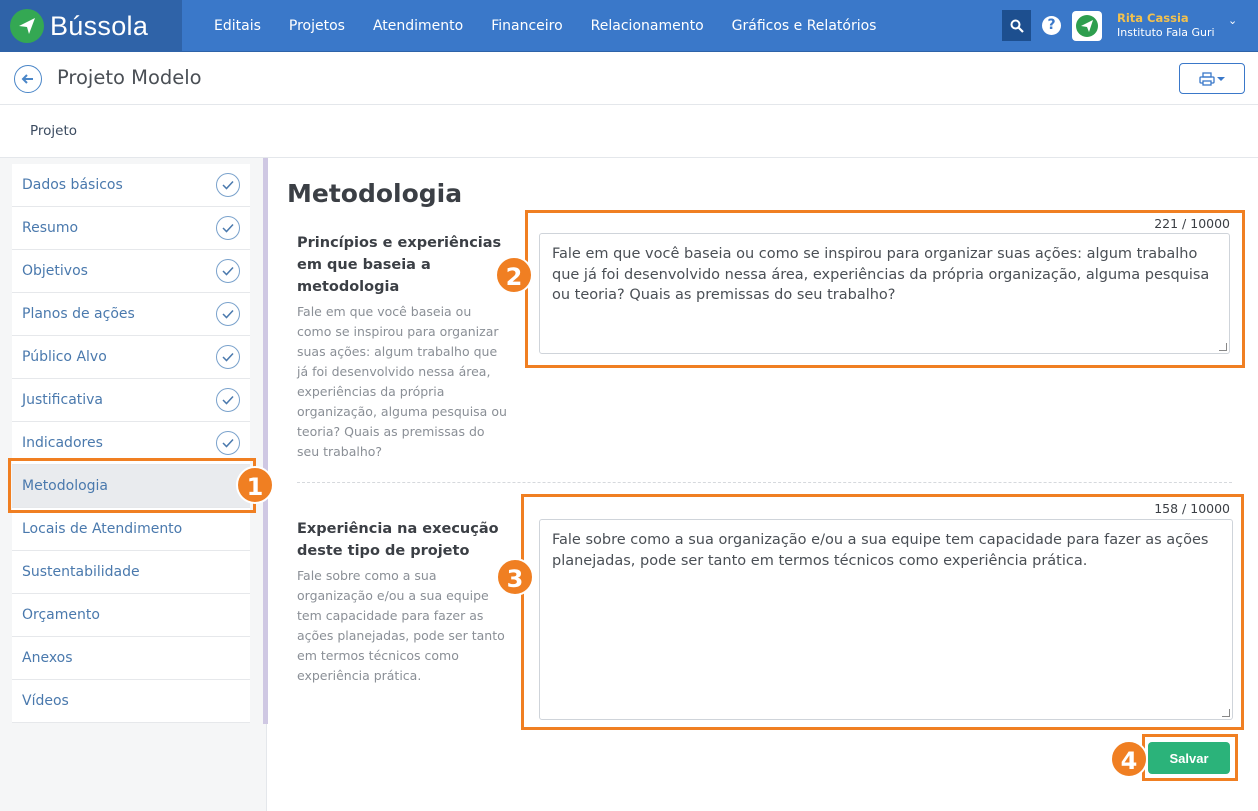 The width and height of the screenshot is (1258, 811). I want to click on sidebar-item-label: Objetivos, so click(55, 271).